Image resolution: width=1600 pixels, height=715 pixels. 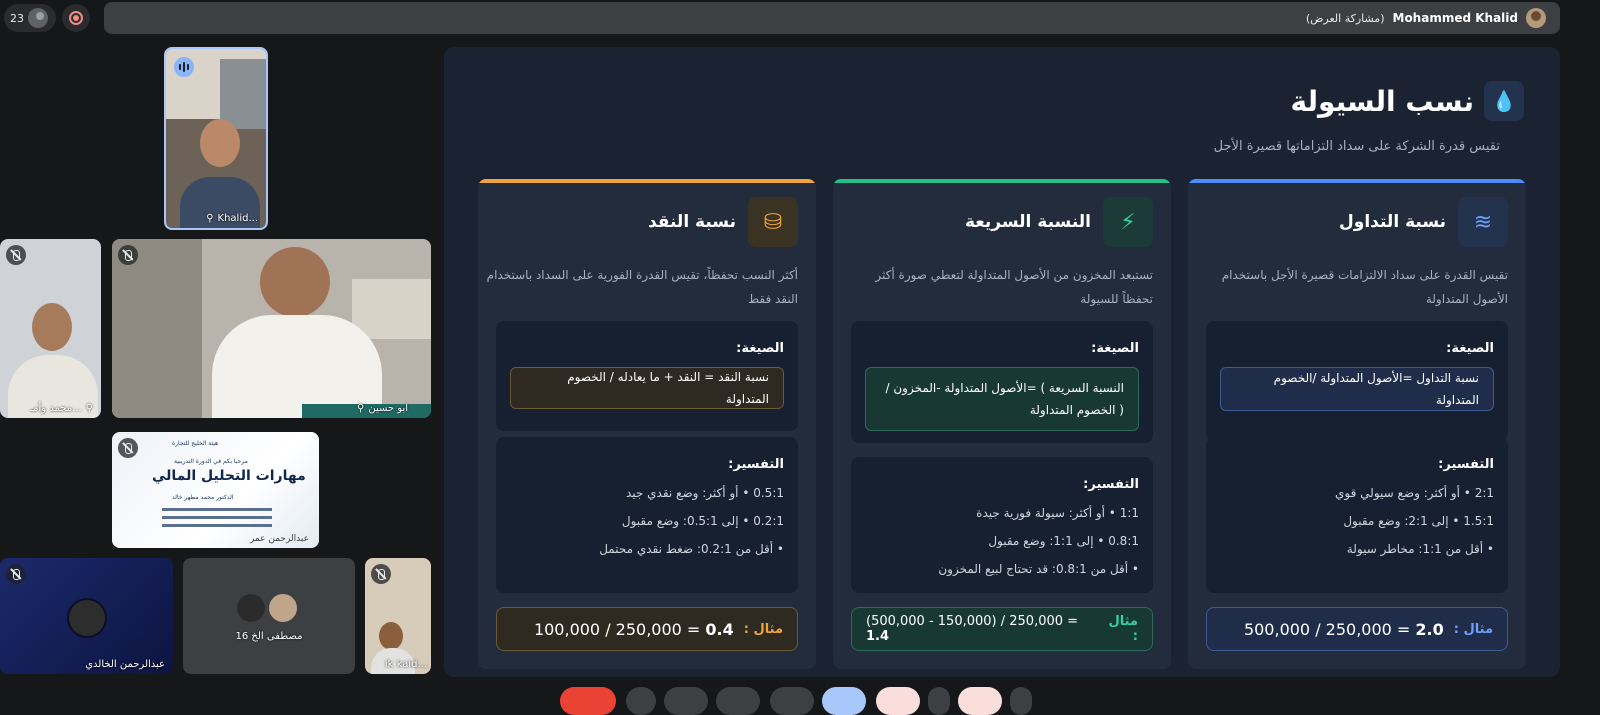 I want to click on coins-icon: ⛁, so click(x=773, y=222).